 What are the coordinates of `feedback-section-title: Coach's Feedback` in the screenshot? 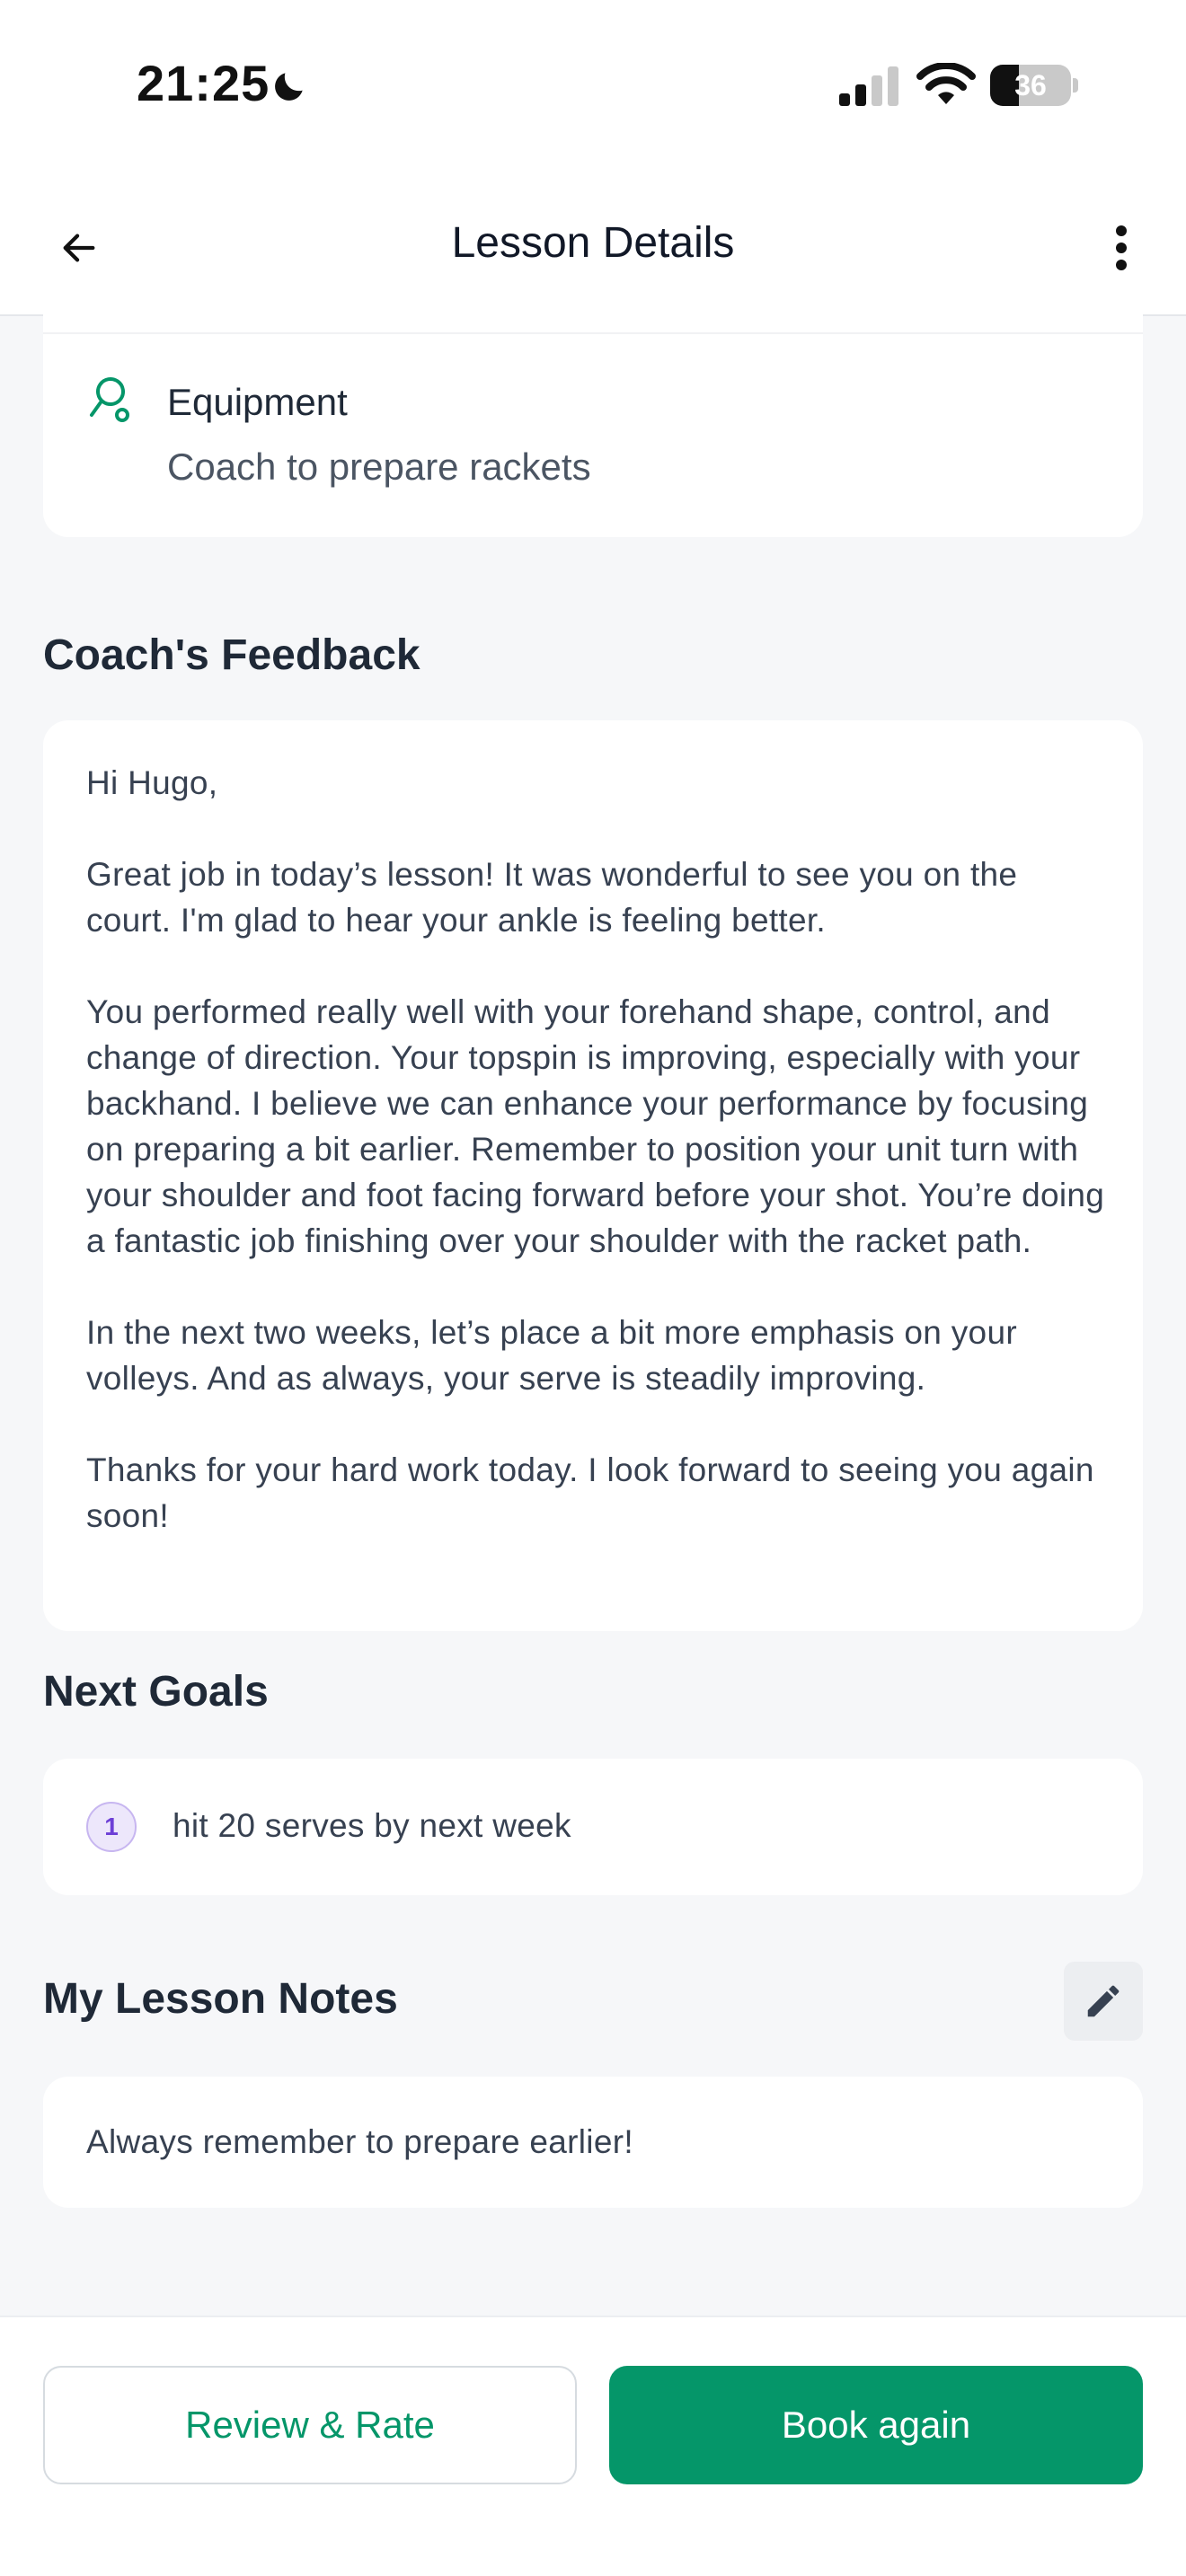 It's located at (231, 655).